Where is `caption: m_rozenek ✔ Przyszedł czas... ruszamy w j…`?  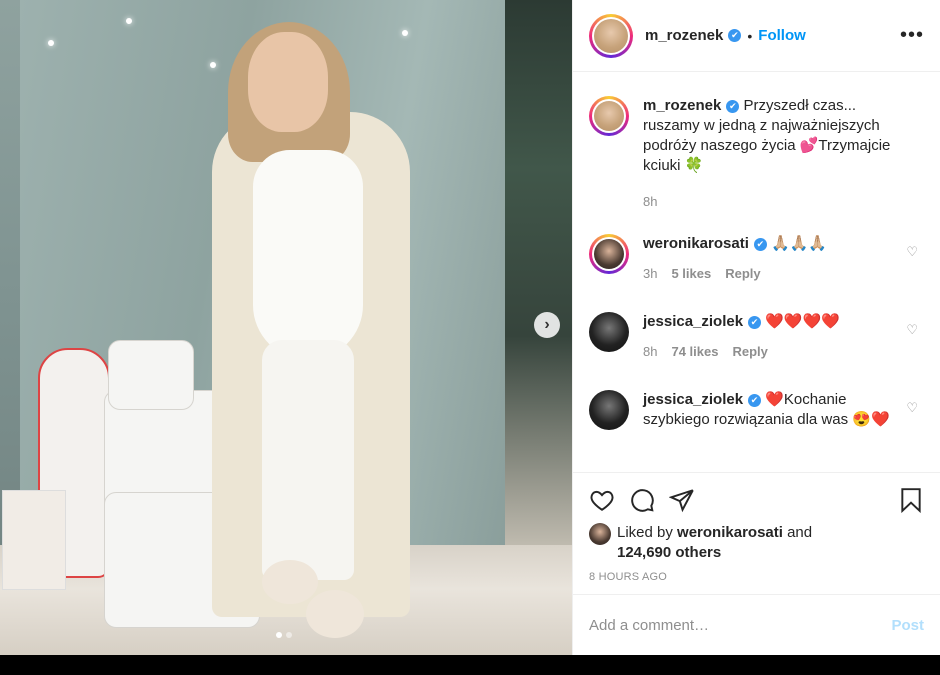 caption: m_rozenek ✔ Przyszedł czas... ruszamy w j… is located at coordinates (756, 154).